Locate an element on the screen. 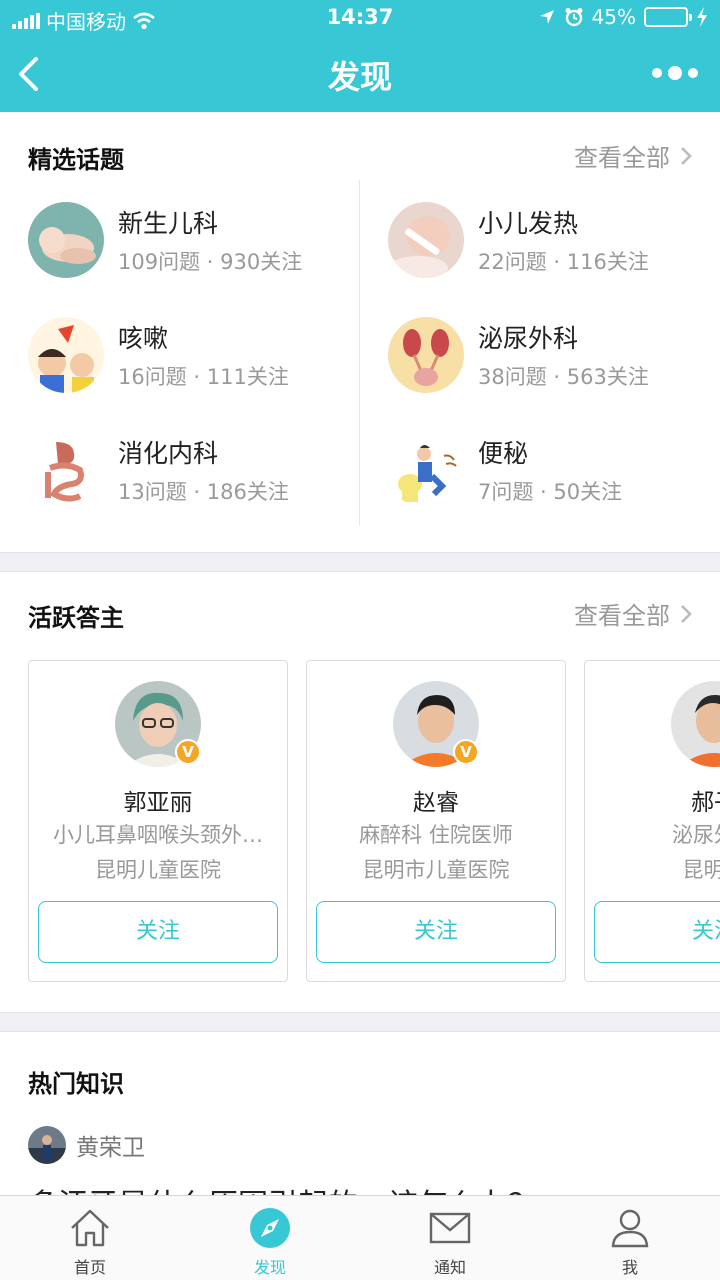  expert-hospital: 昆明市儿童医院 is located at coordinates (436, 870).